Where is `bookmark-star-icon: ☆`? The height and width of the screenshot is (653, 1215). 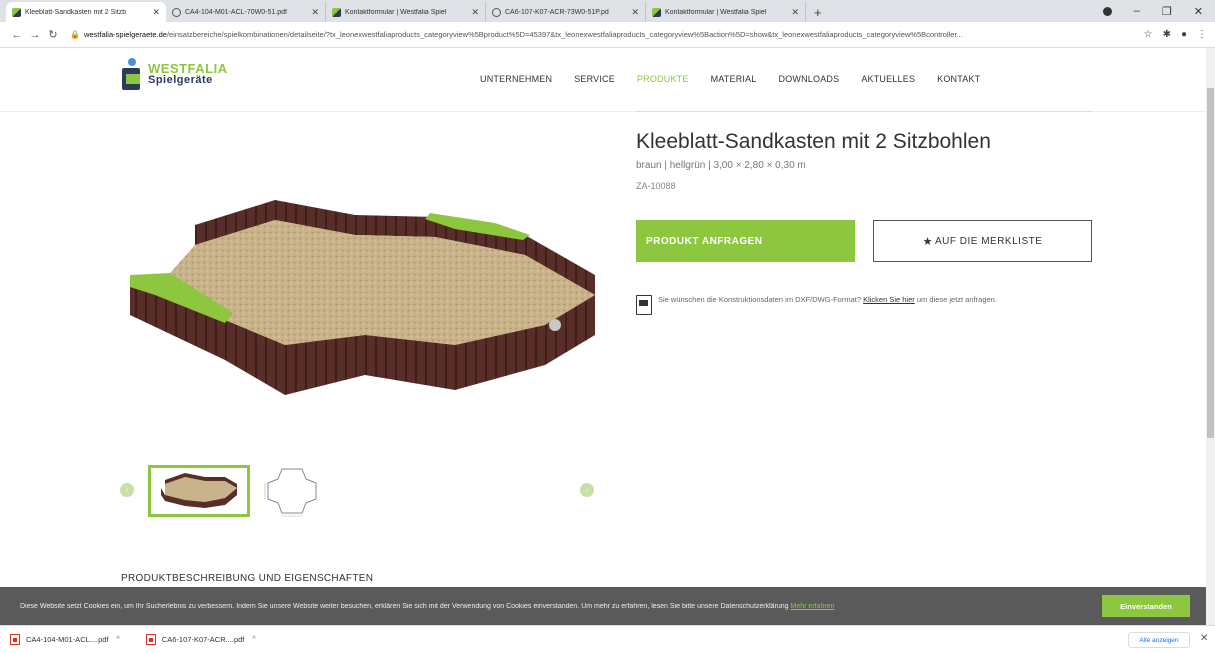 bookmark-star-icon: ☆ is located at coordinates (1148, 34).